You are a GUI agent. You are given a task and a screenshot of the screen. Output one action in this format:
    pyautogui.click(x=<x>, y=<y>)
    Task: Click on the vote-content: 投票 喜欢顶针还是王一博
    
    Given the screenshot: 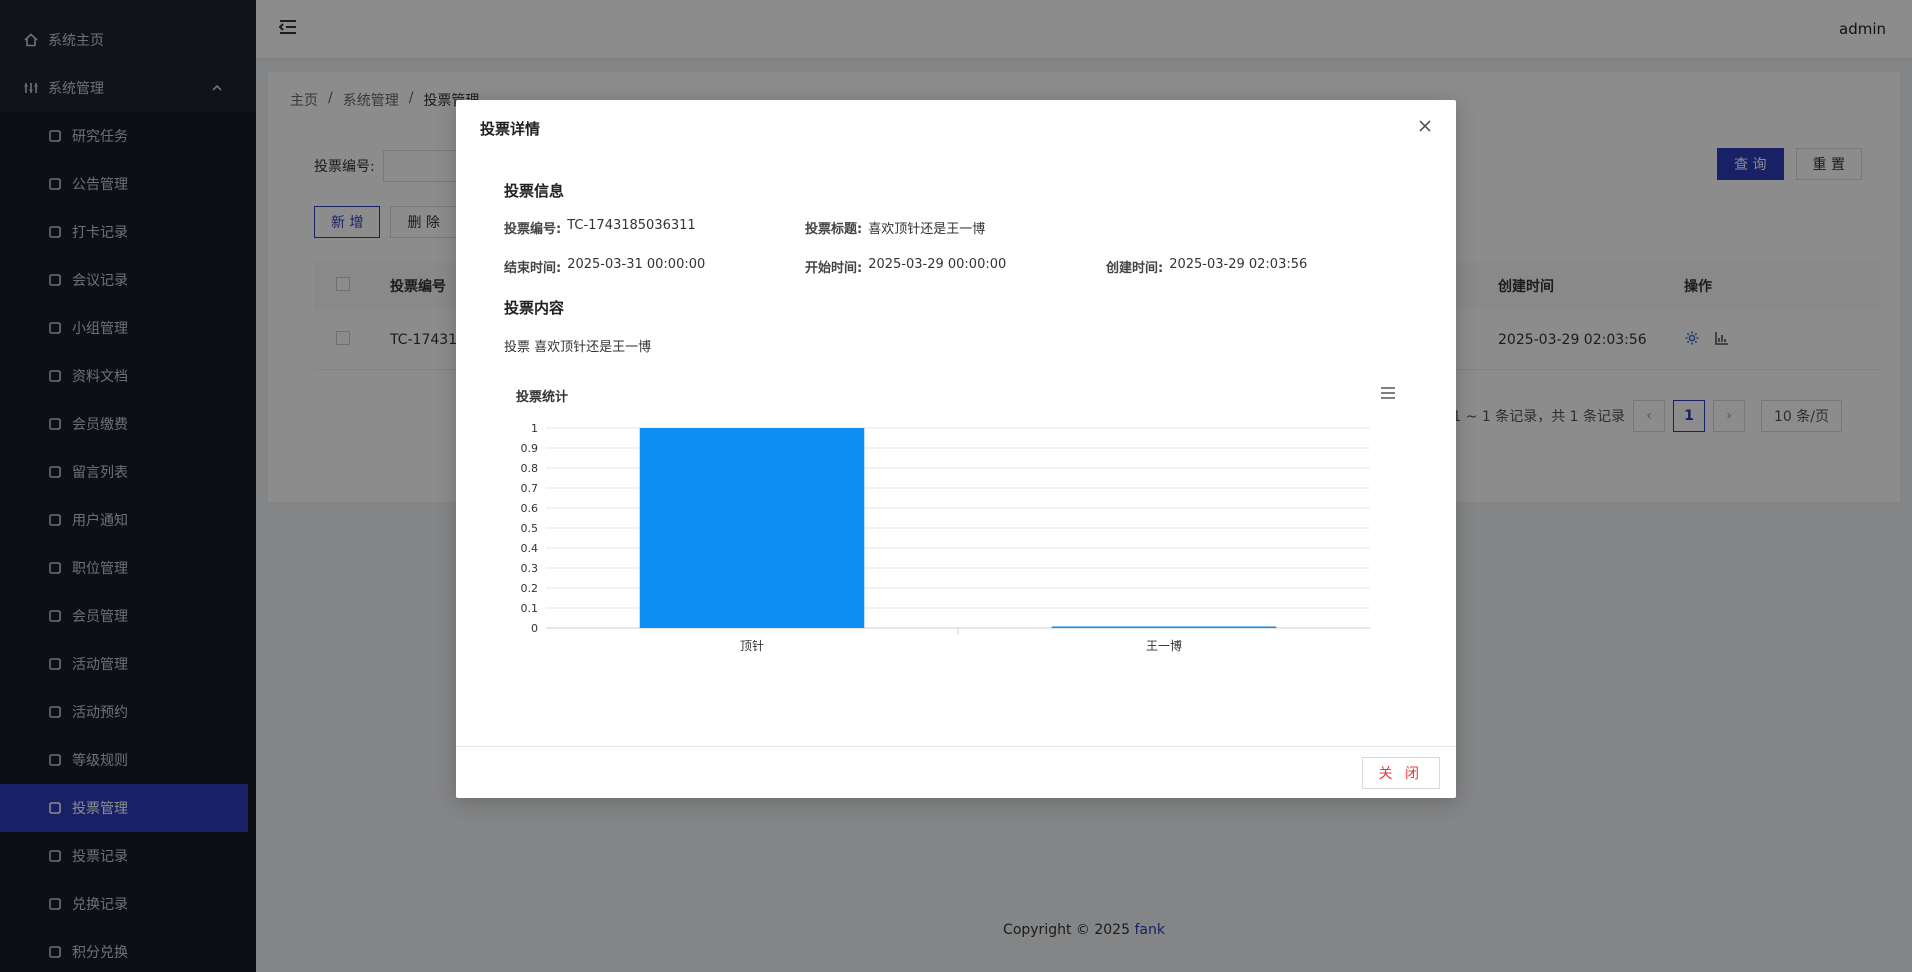 What is the action you would take?
    pyautogui.click(x=578, y=347)
    